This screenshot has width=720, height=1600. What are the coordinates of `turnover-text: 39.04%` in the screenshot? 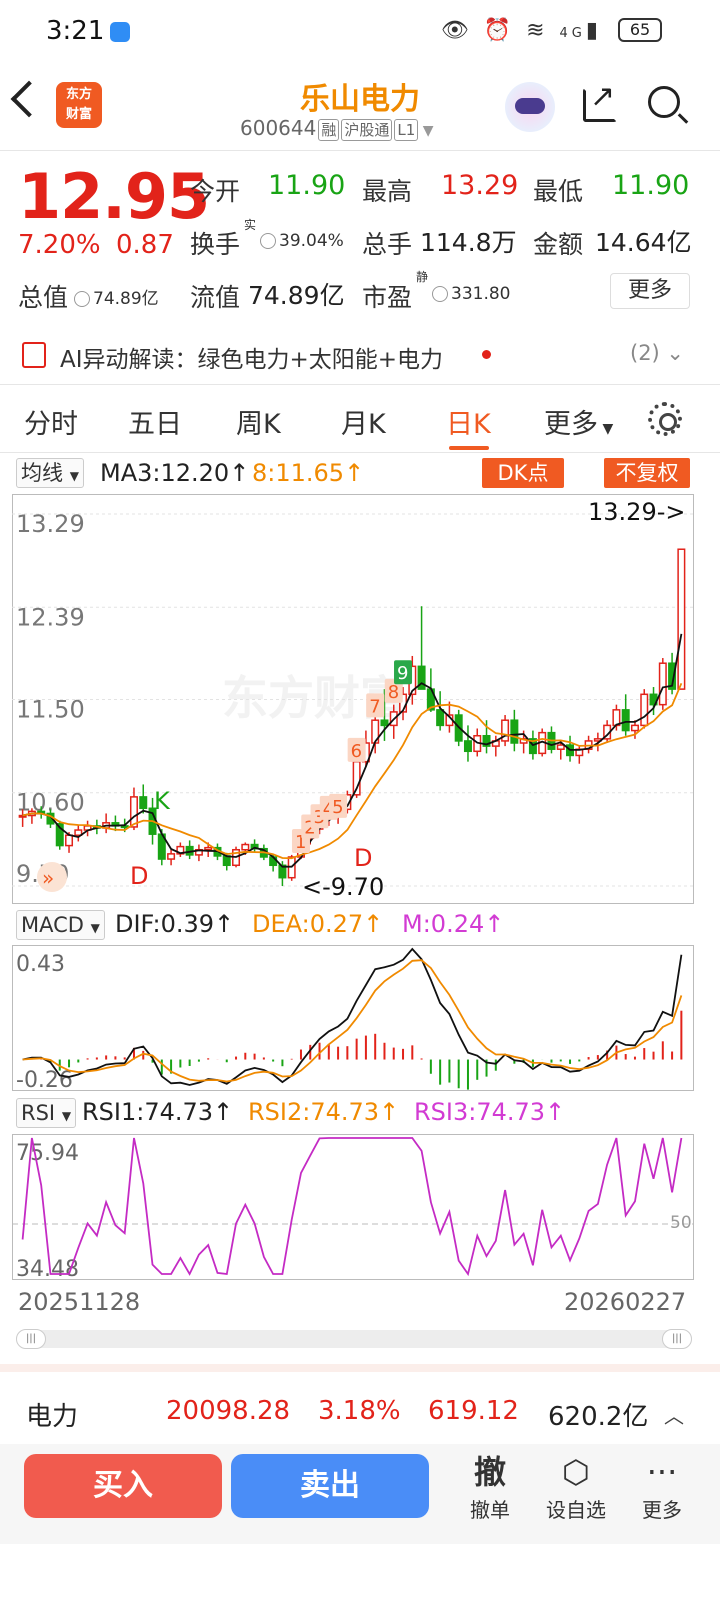 It's located at (311, 241).